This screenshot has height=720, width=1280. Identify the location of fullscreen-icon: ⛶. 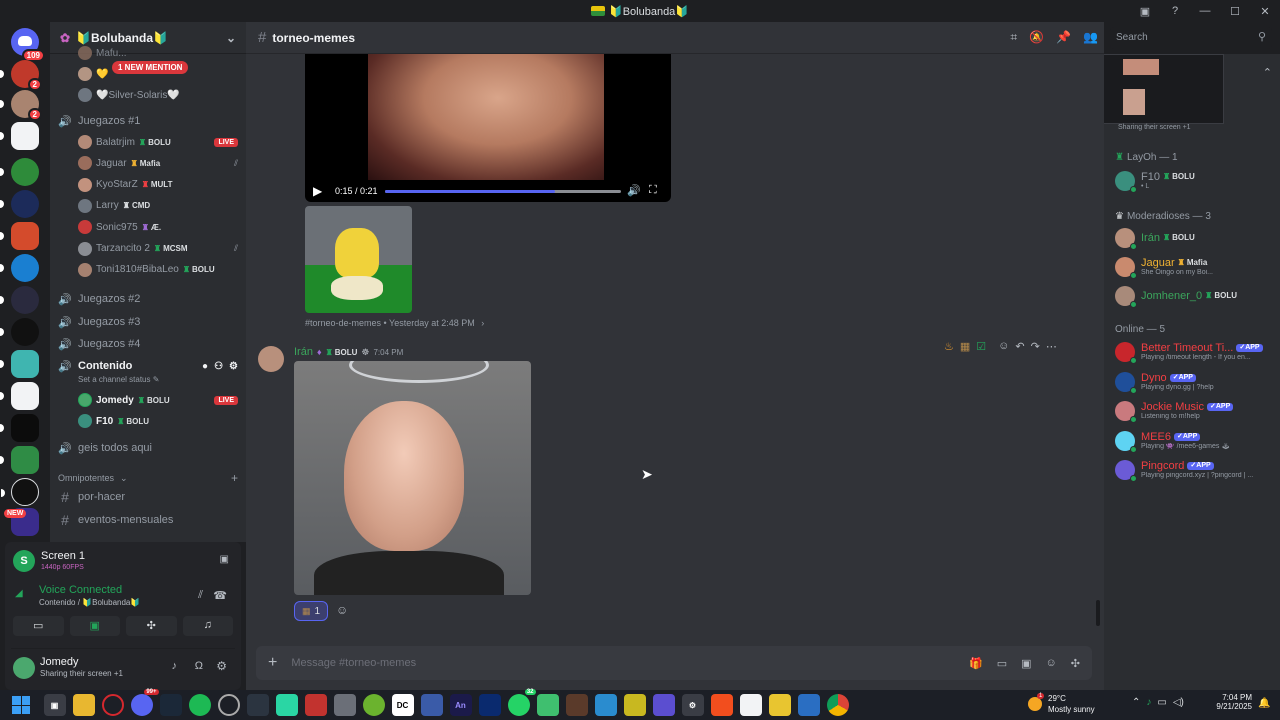
(653, 190).